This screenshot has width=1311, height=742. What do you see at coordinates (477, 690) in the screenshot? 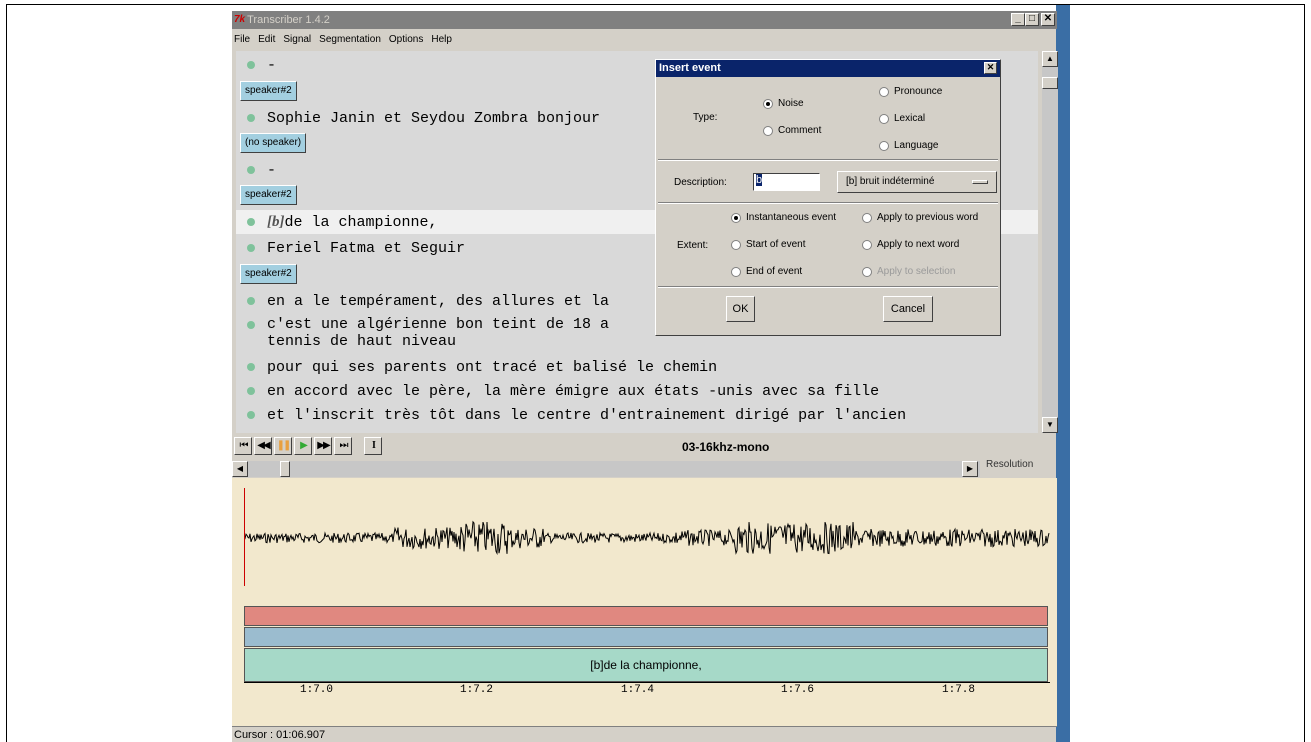
I see `time-tick: 1:7.2` at bounding box center [477, 690].